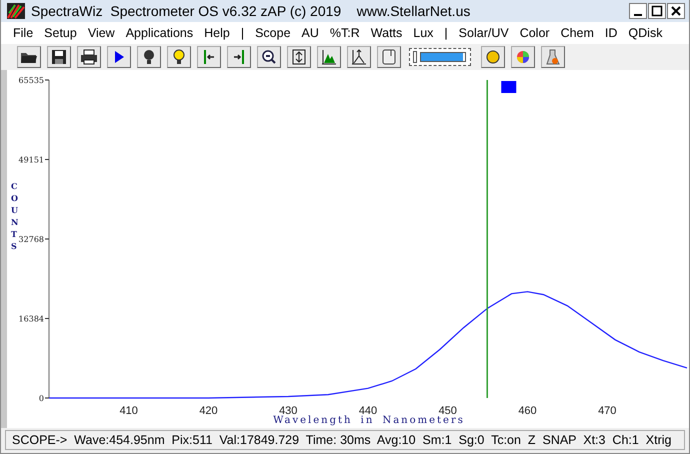  I want to click on menu-item: AU, so click(310, 33).